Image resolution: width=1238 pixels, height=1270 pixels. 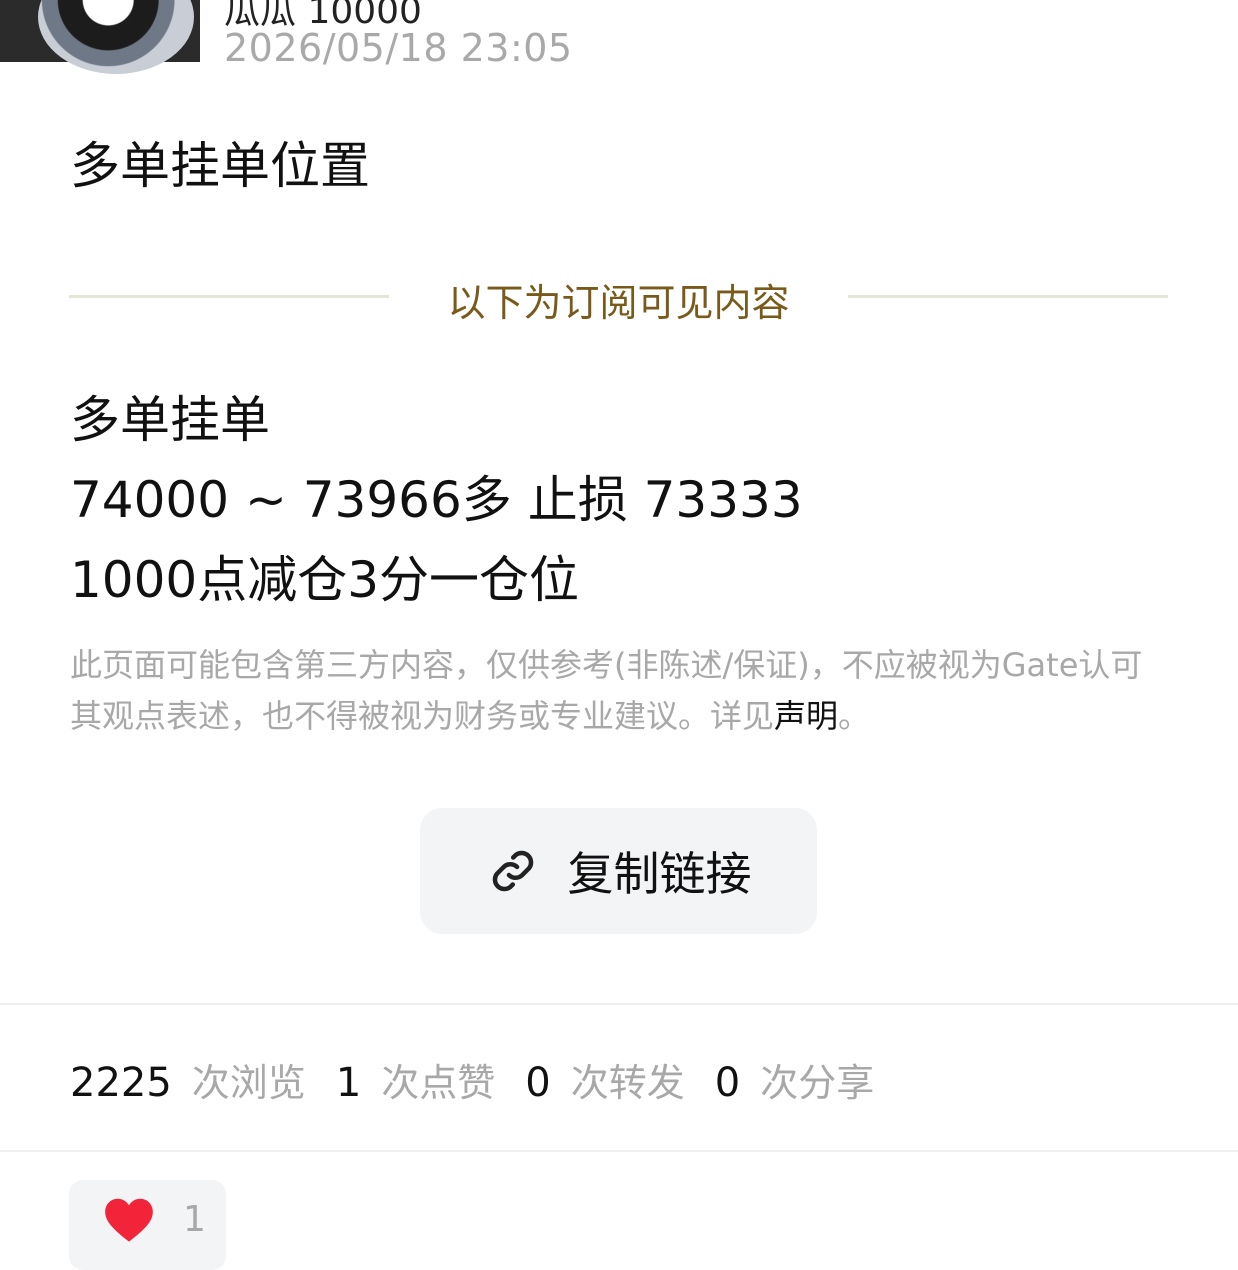 I want to click on statement-link: 声明, so click(x=806, y=716).